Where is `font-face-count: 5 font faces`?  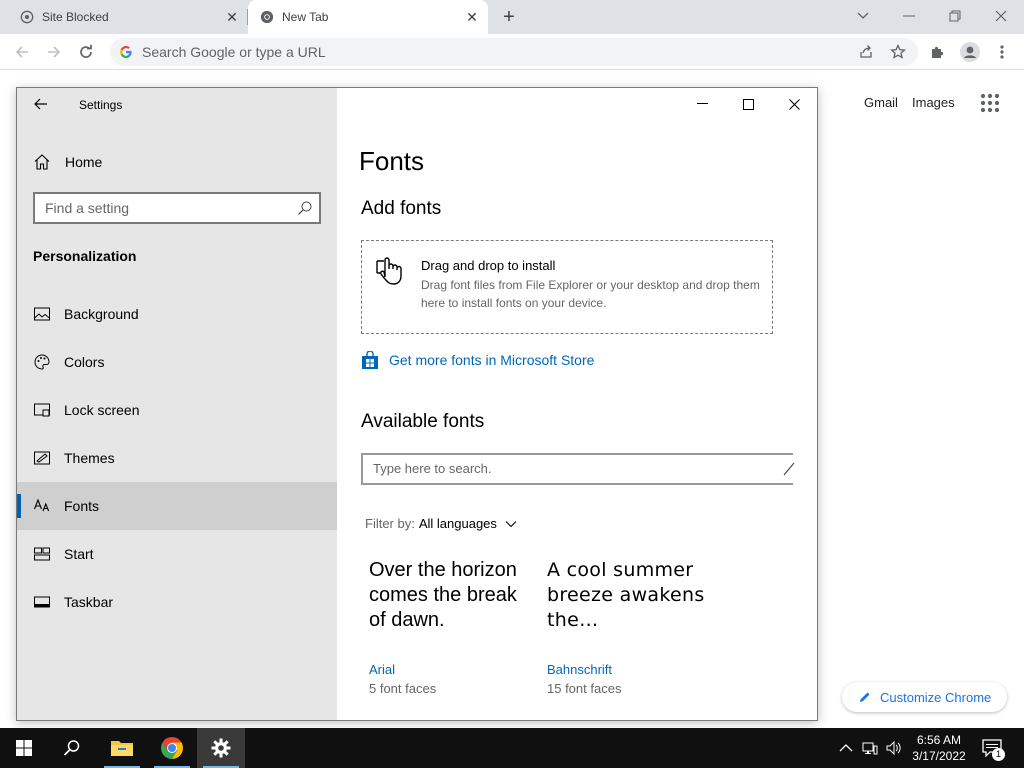
font-face-count: 5 font faces is located at coordinates (403, 688).